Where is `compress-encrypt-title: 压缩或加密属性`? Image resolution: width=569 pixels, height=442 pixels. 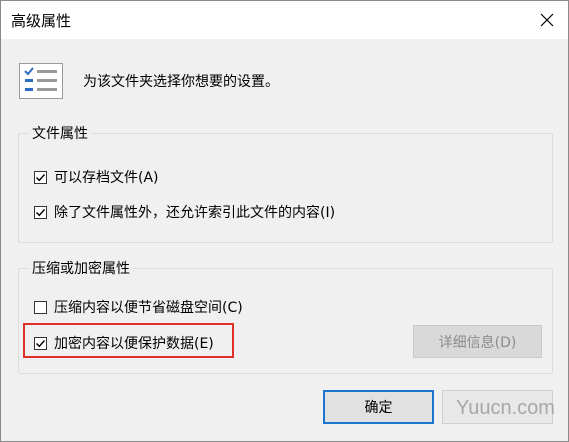 compress-encrypt-title: 压缩或加密属性 is located at coordinates (81, 268).